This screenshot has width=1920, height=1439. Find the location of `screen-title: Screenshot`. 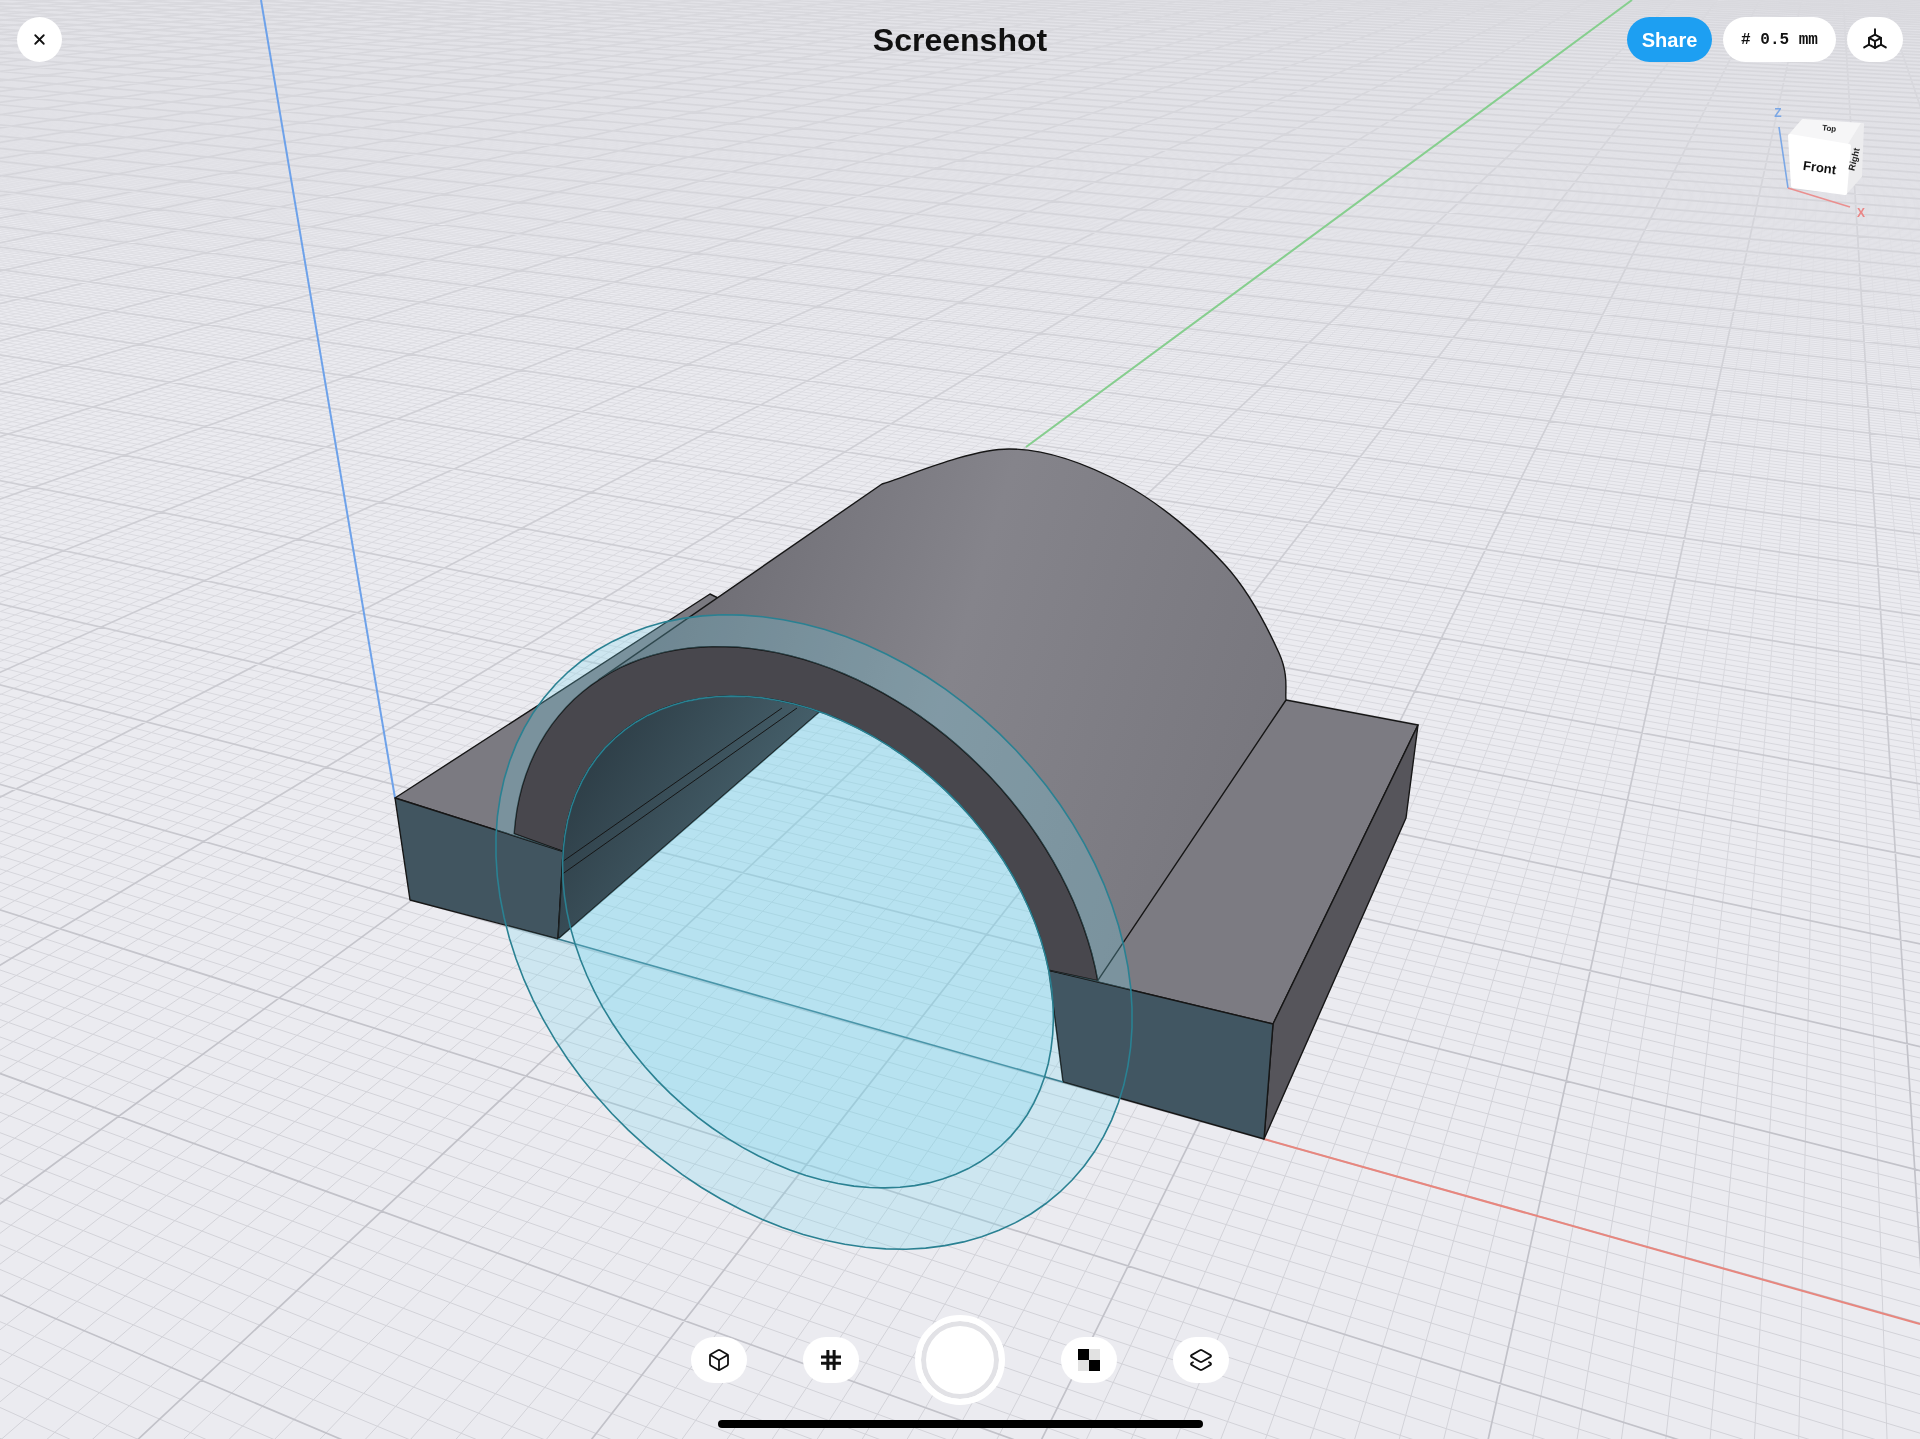

screen-title: Screenshot is located at coordinates (960, 40).